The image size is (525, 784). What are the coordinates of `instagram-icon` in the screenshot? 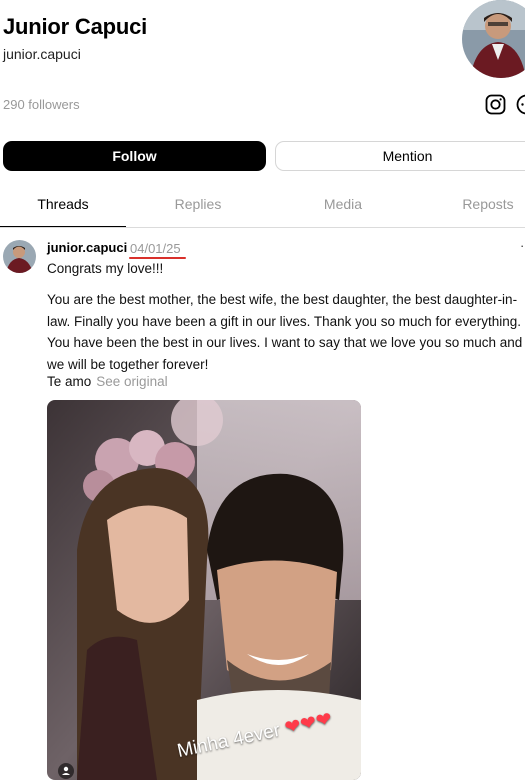 It's located at (495, 104).